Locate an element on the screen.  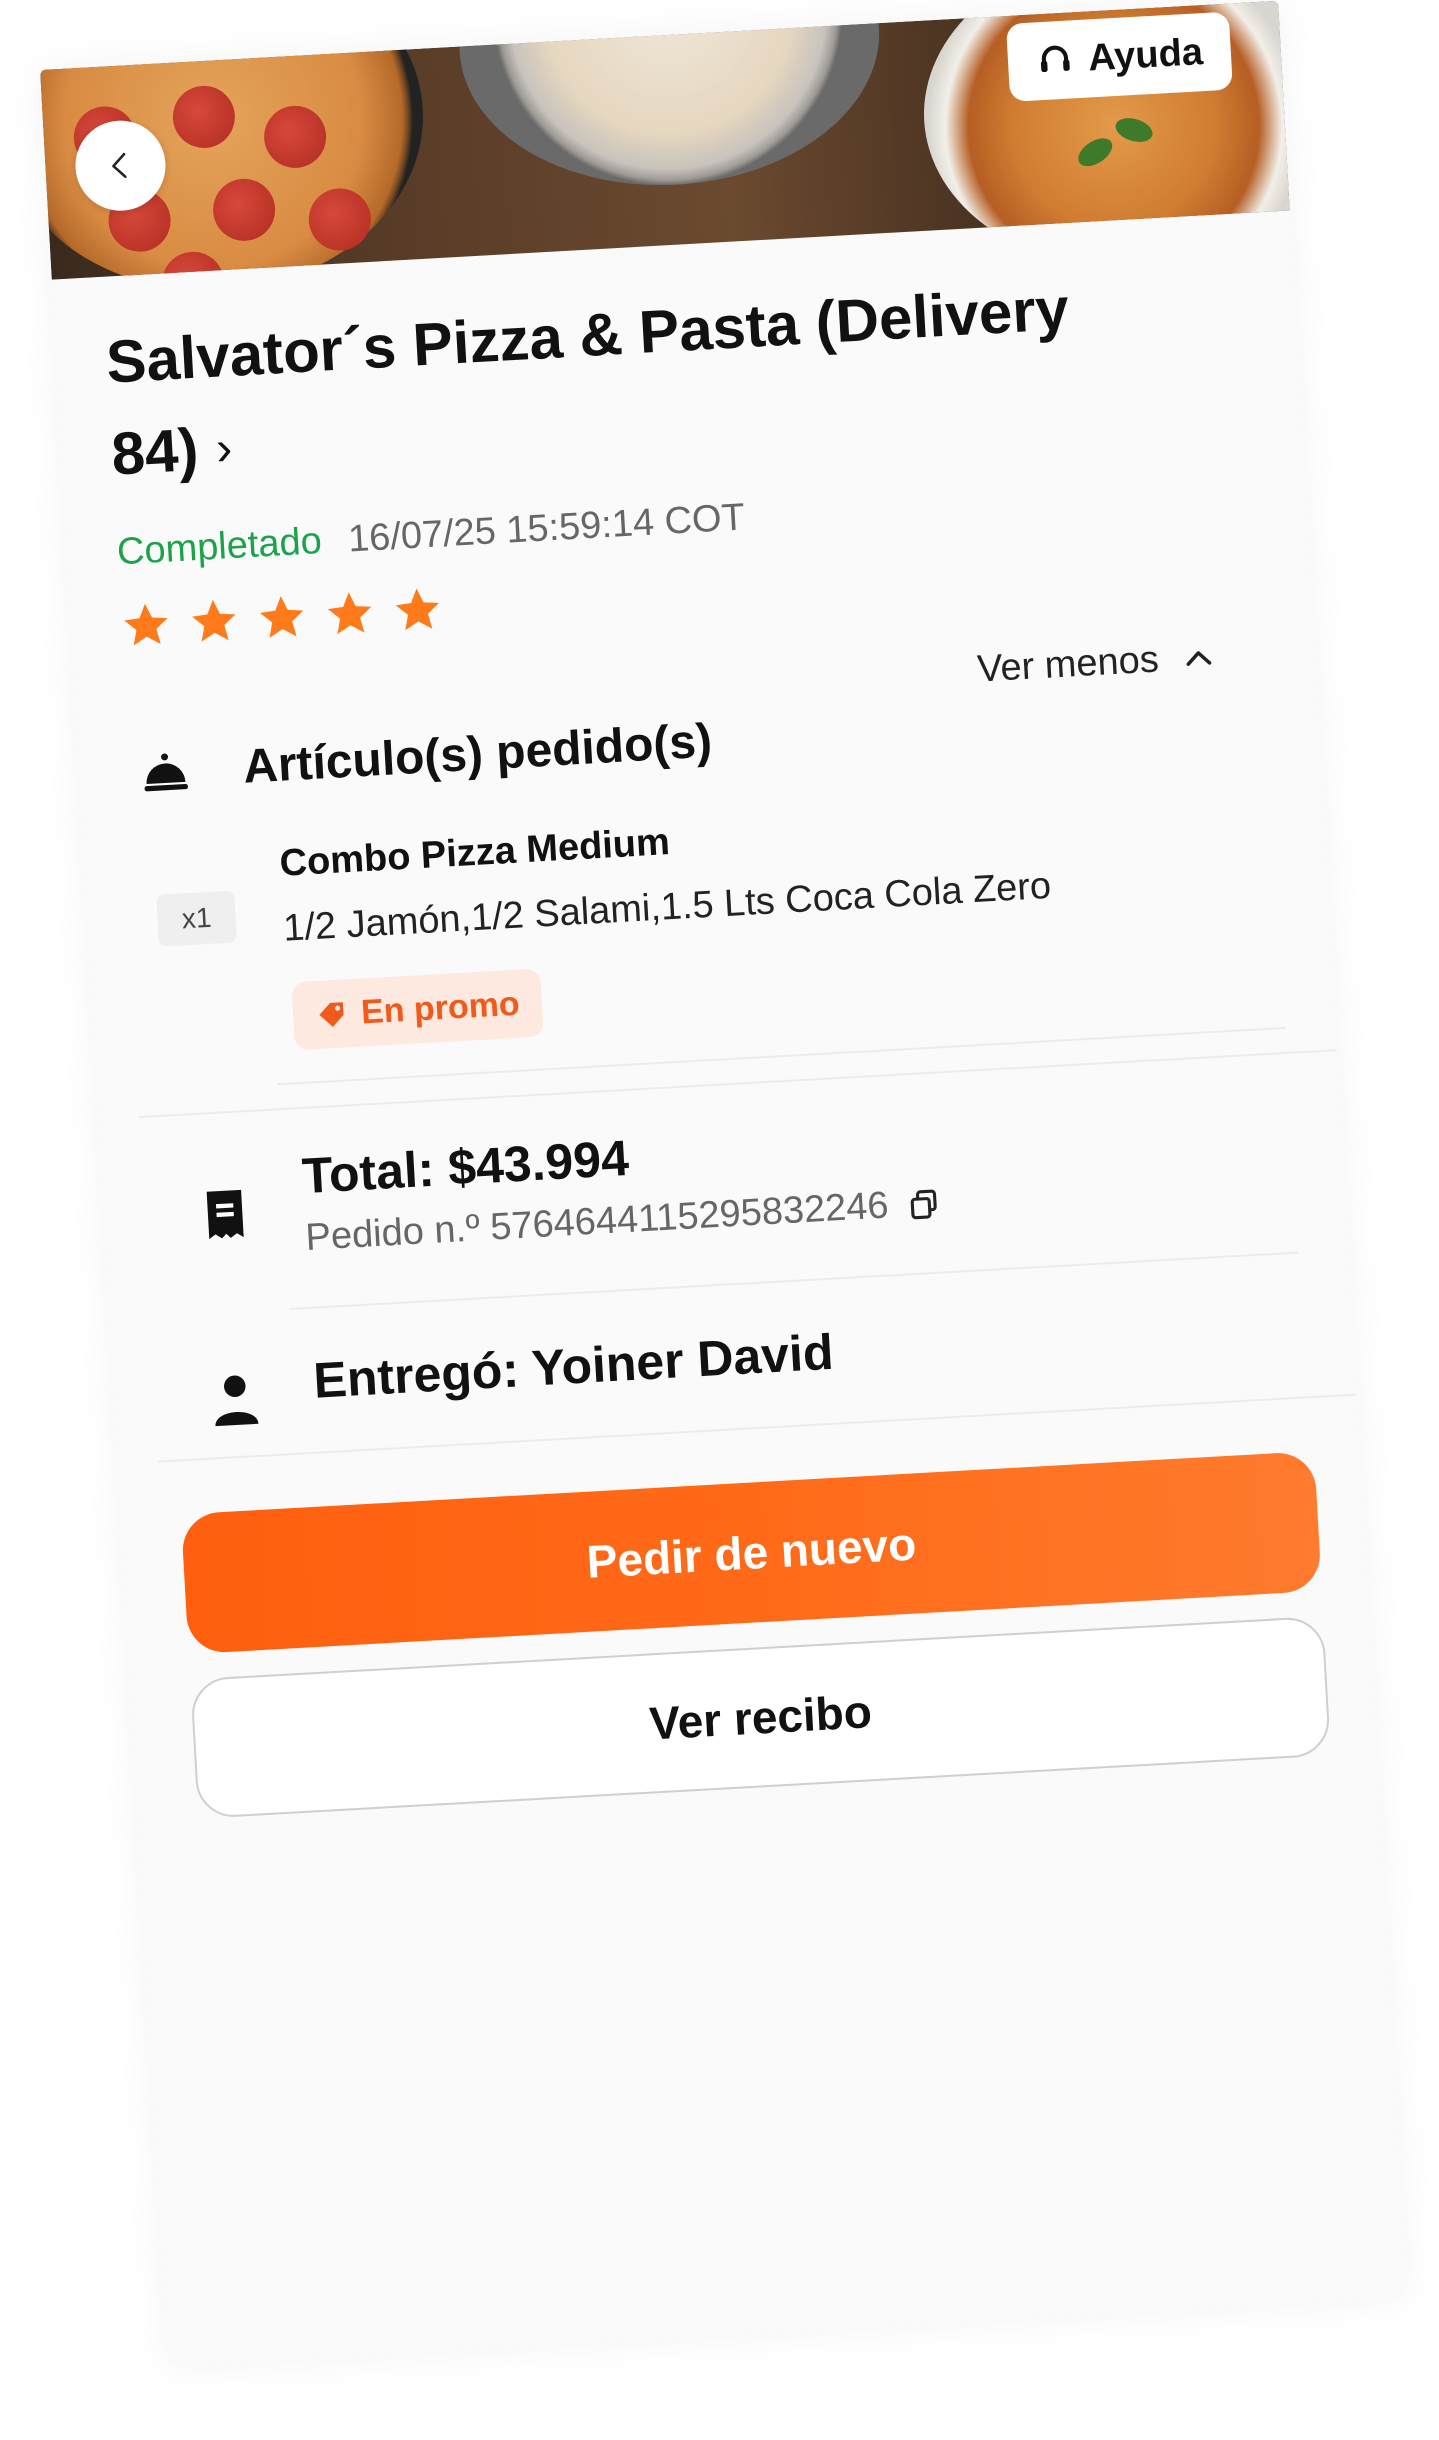
headset-icon is located at coordinates (1056, 59).